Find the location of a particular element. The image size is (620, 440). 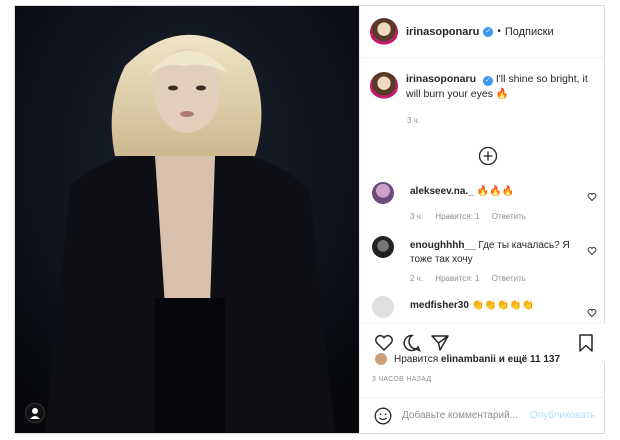

liker-avatar is located at coordinates (381, 359).